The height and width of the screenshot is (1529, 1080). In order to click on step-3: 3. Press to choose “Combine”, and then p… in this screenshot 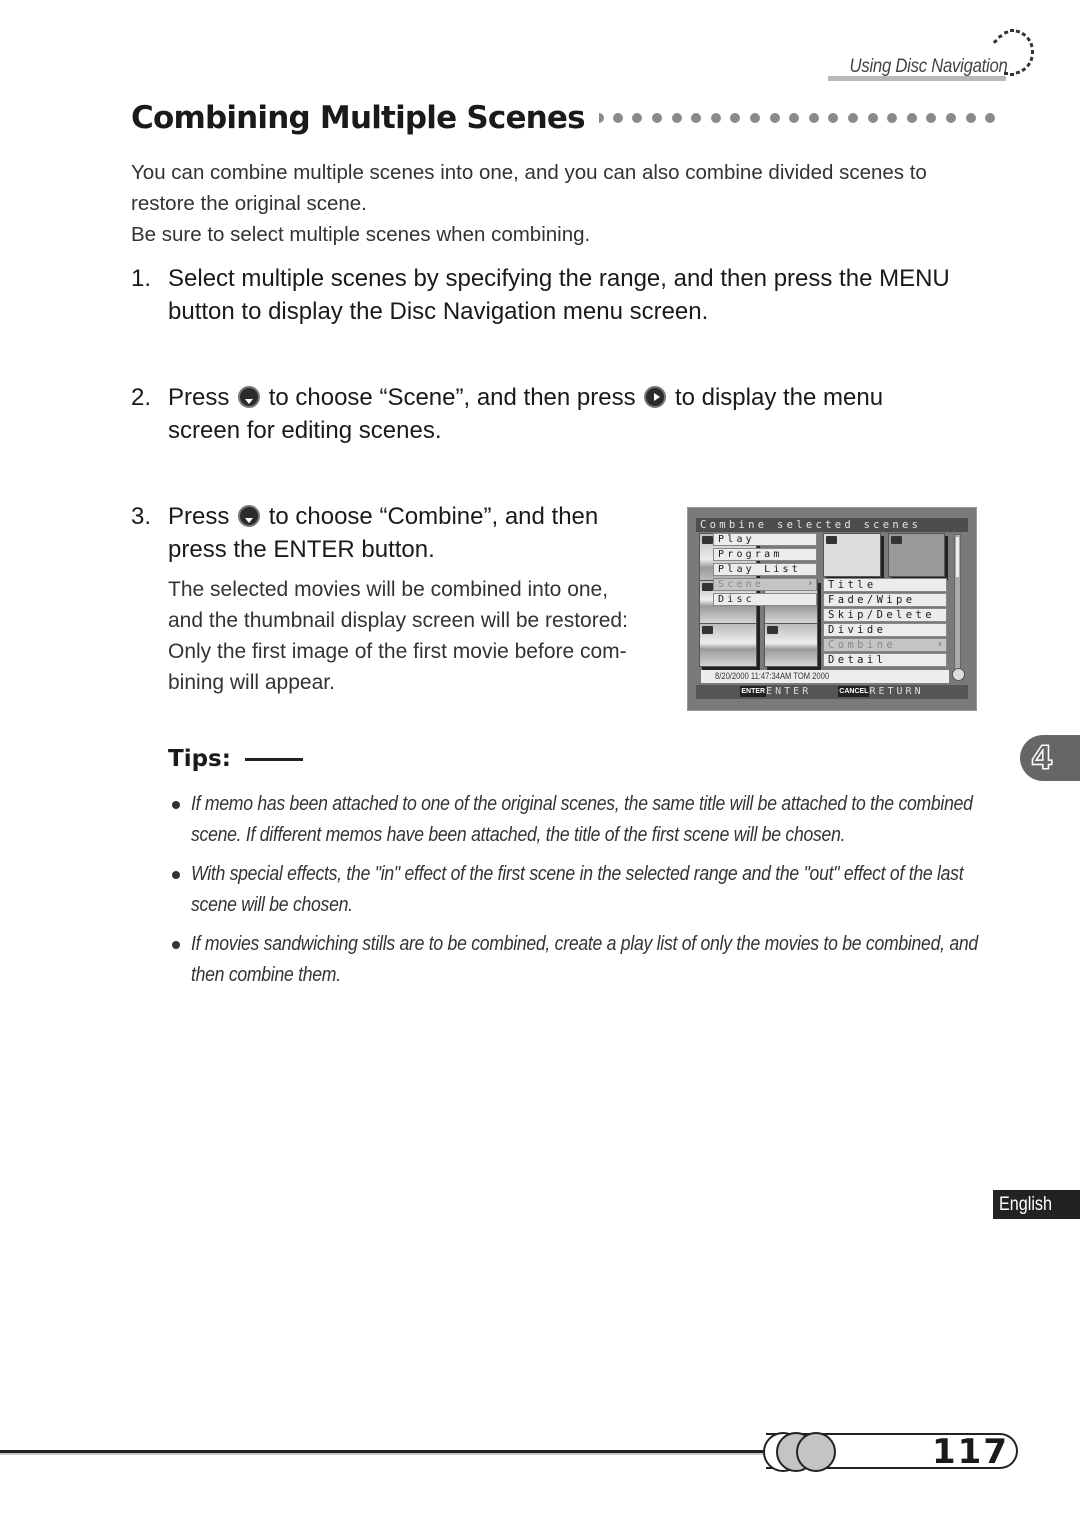, I will do `click(381, 533)`.